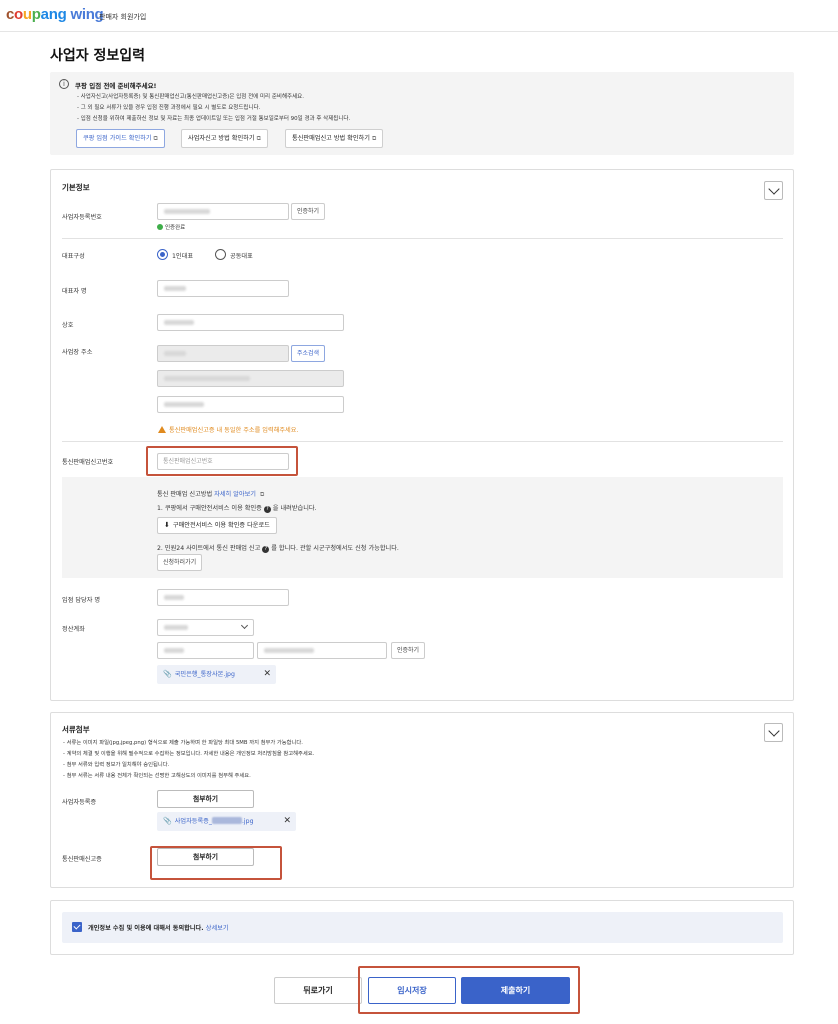 The height and width of the screenshot is (1024, 838). What do you see at coordinates (55, 14) in the screenshot?
I see `coupang-wing-logo: coupang wing` at bounding box center [55, 14].